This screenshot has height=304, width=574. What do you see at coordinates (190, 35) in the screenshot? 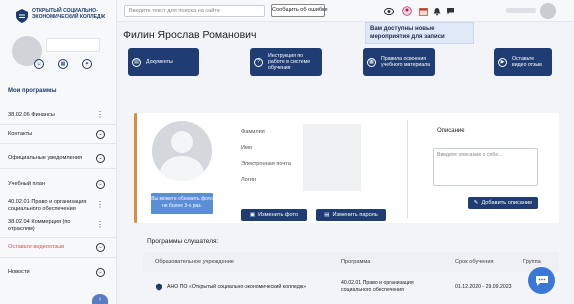
I see `page-title: Филин Ярослав Романович` at bounding box center [190, 35].